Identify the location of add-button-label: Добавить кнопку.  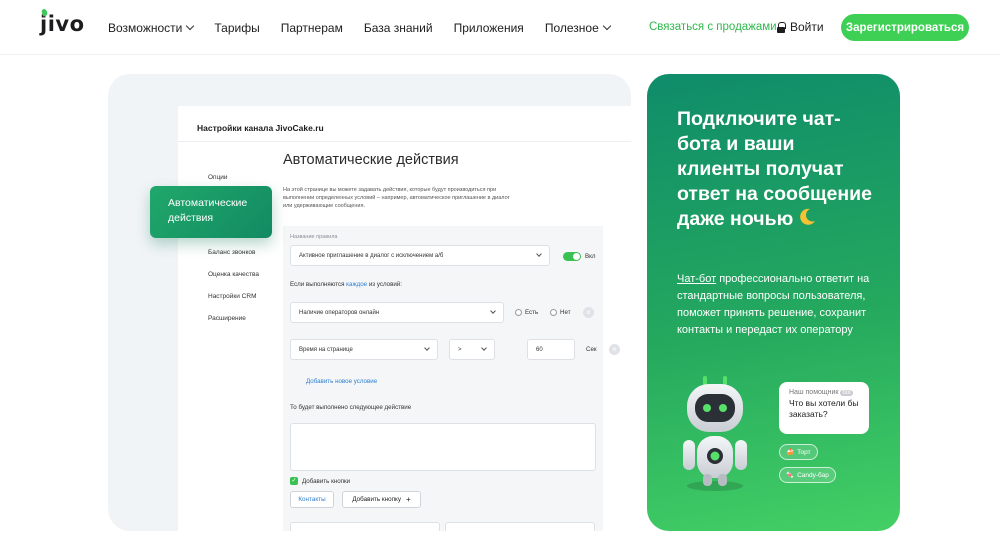
(377, 499).